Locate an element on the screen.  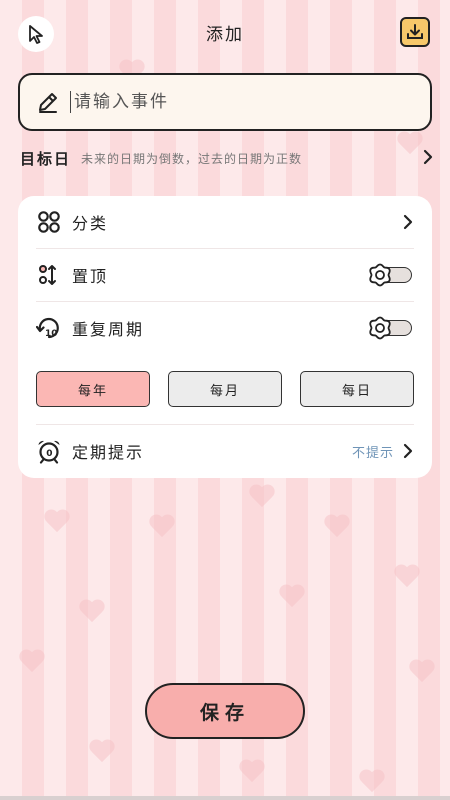
cycle-yearly-button: 每年 is located at coordinates (93, 389).